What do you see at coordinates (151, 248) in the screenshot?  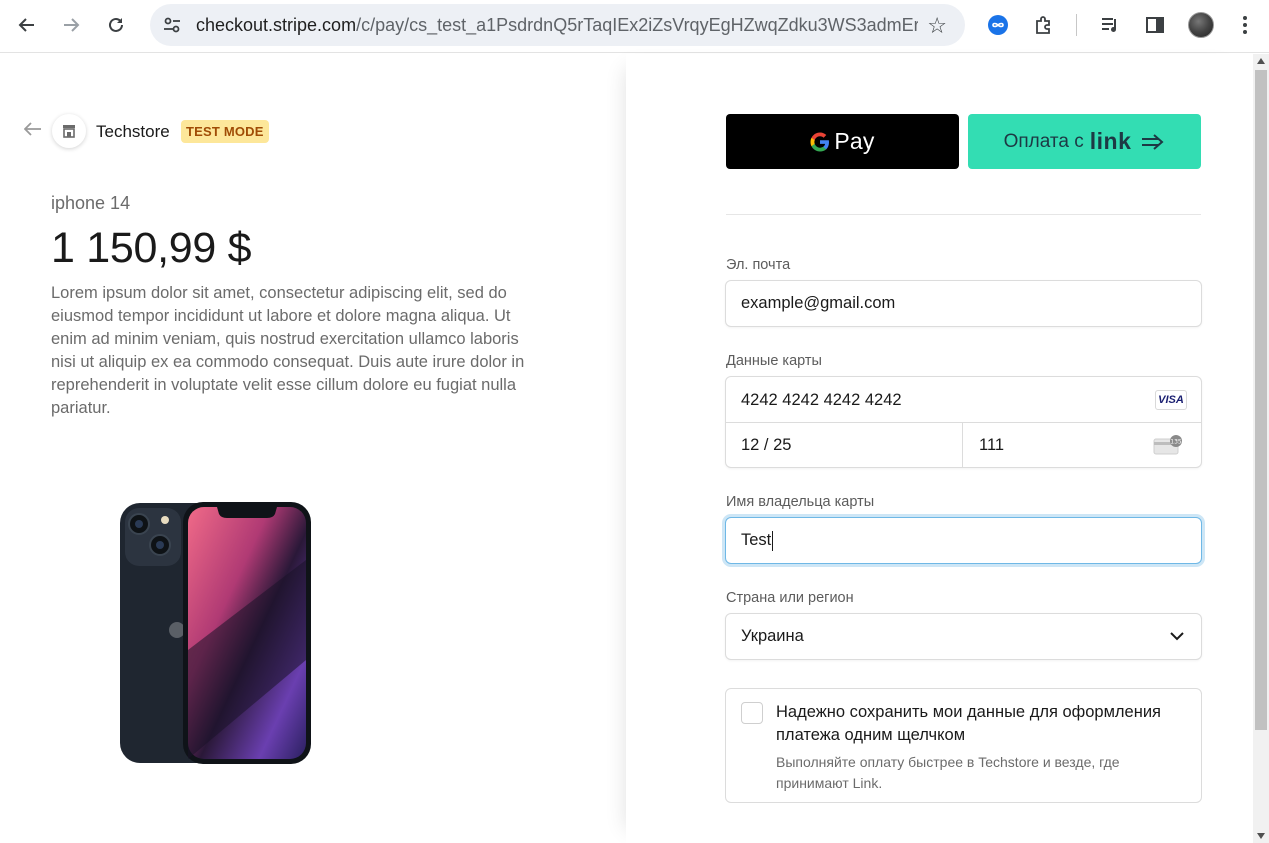 I see `product-price: 1 150,99 $` at bounding box center [151, 248].